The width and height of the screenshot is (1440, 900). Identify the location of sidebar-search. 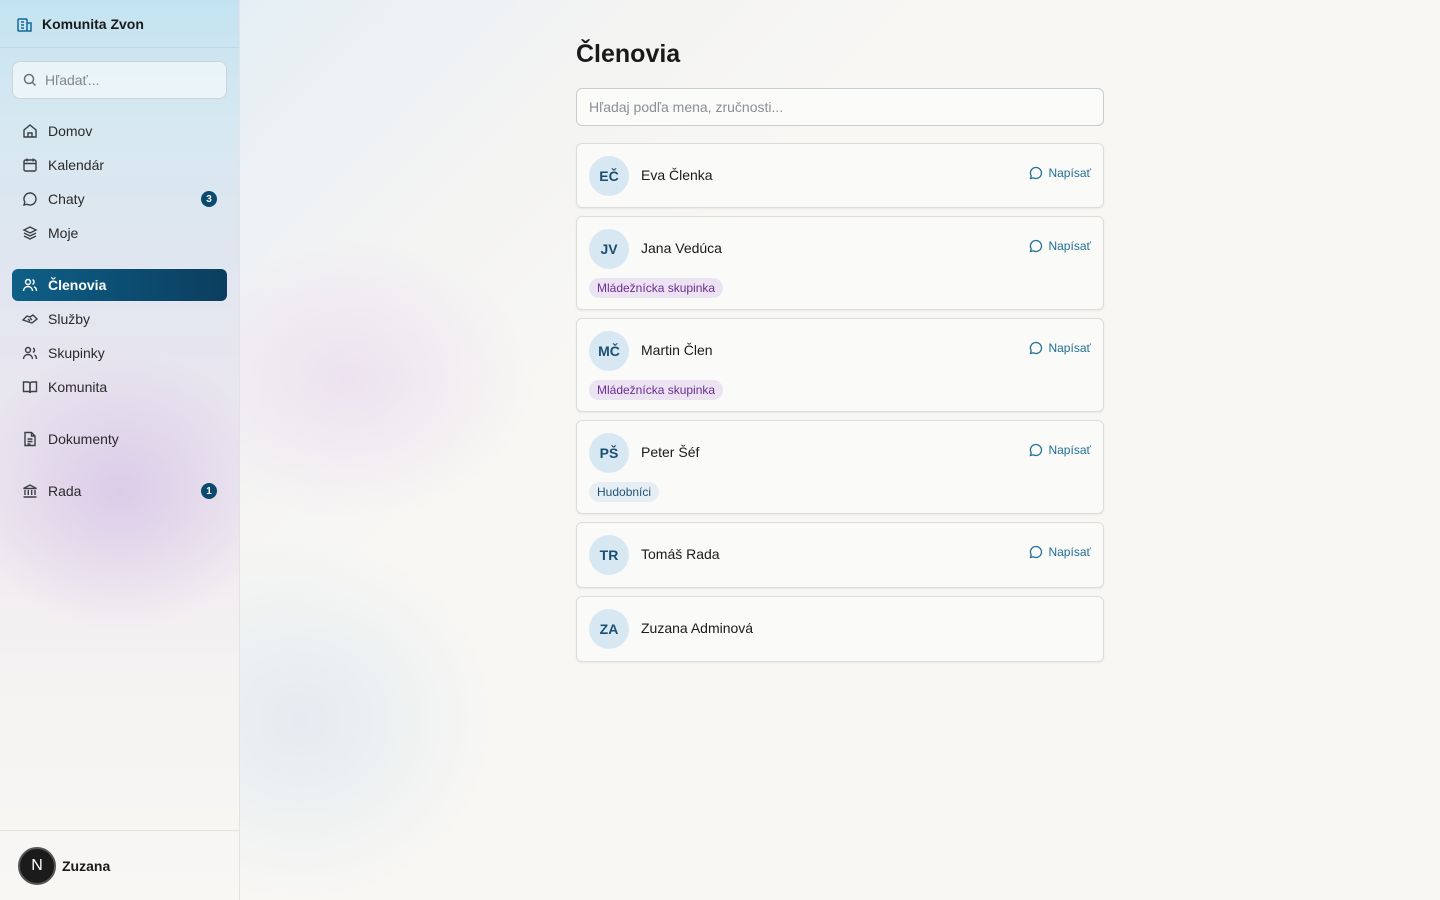
(119, 80).